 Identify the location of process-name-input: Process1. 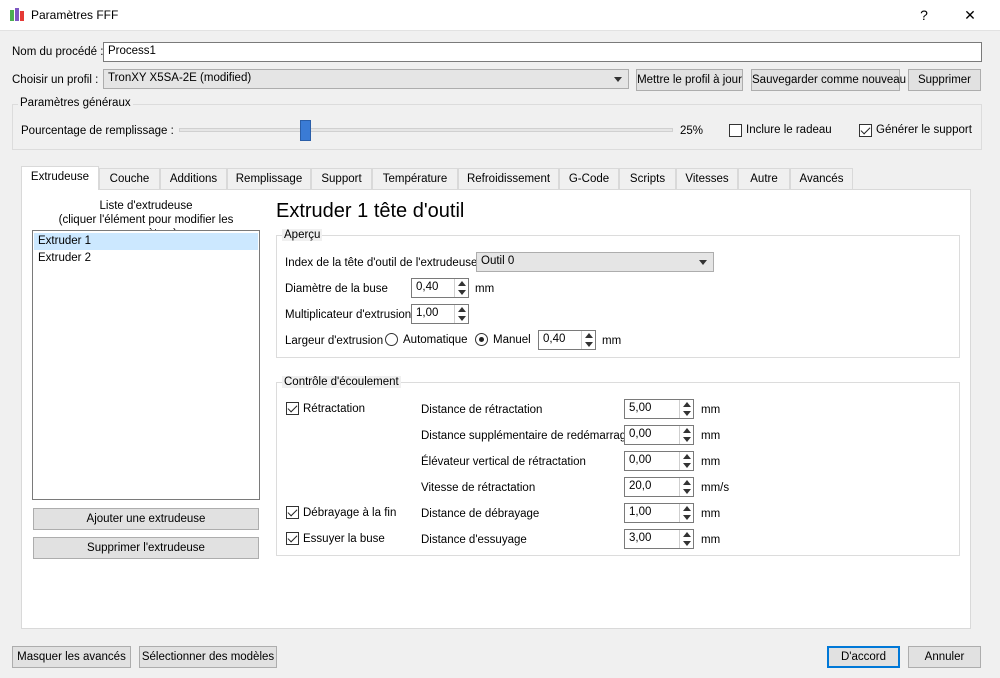
(542, 52).